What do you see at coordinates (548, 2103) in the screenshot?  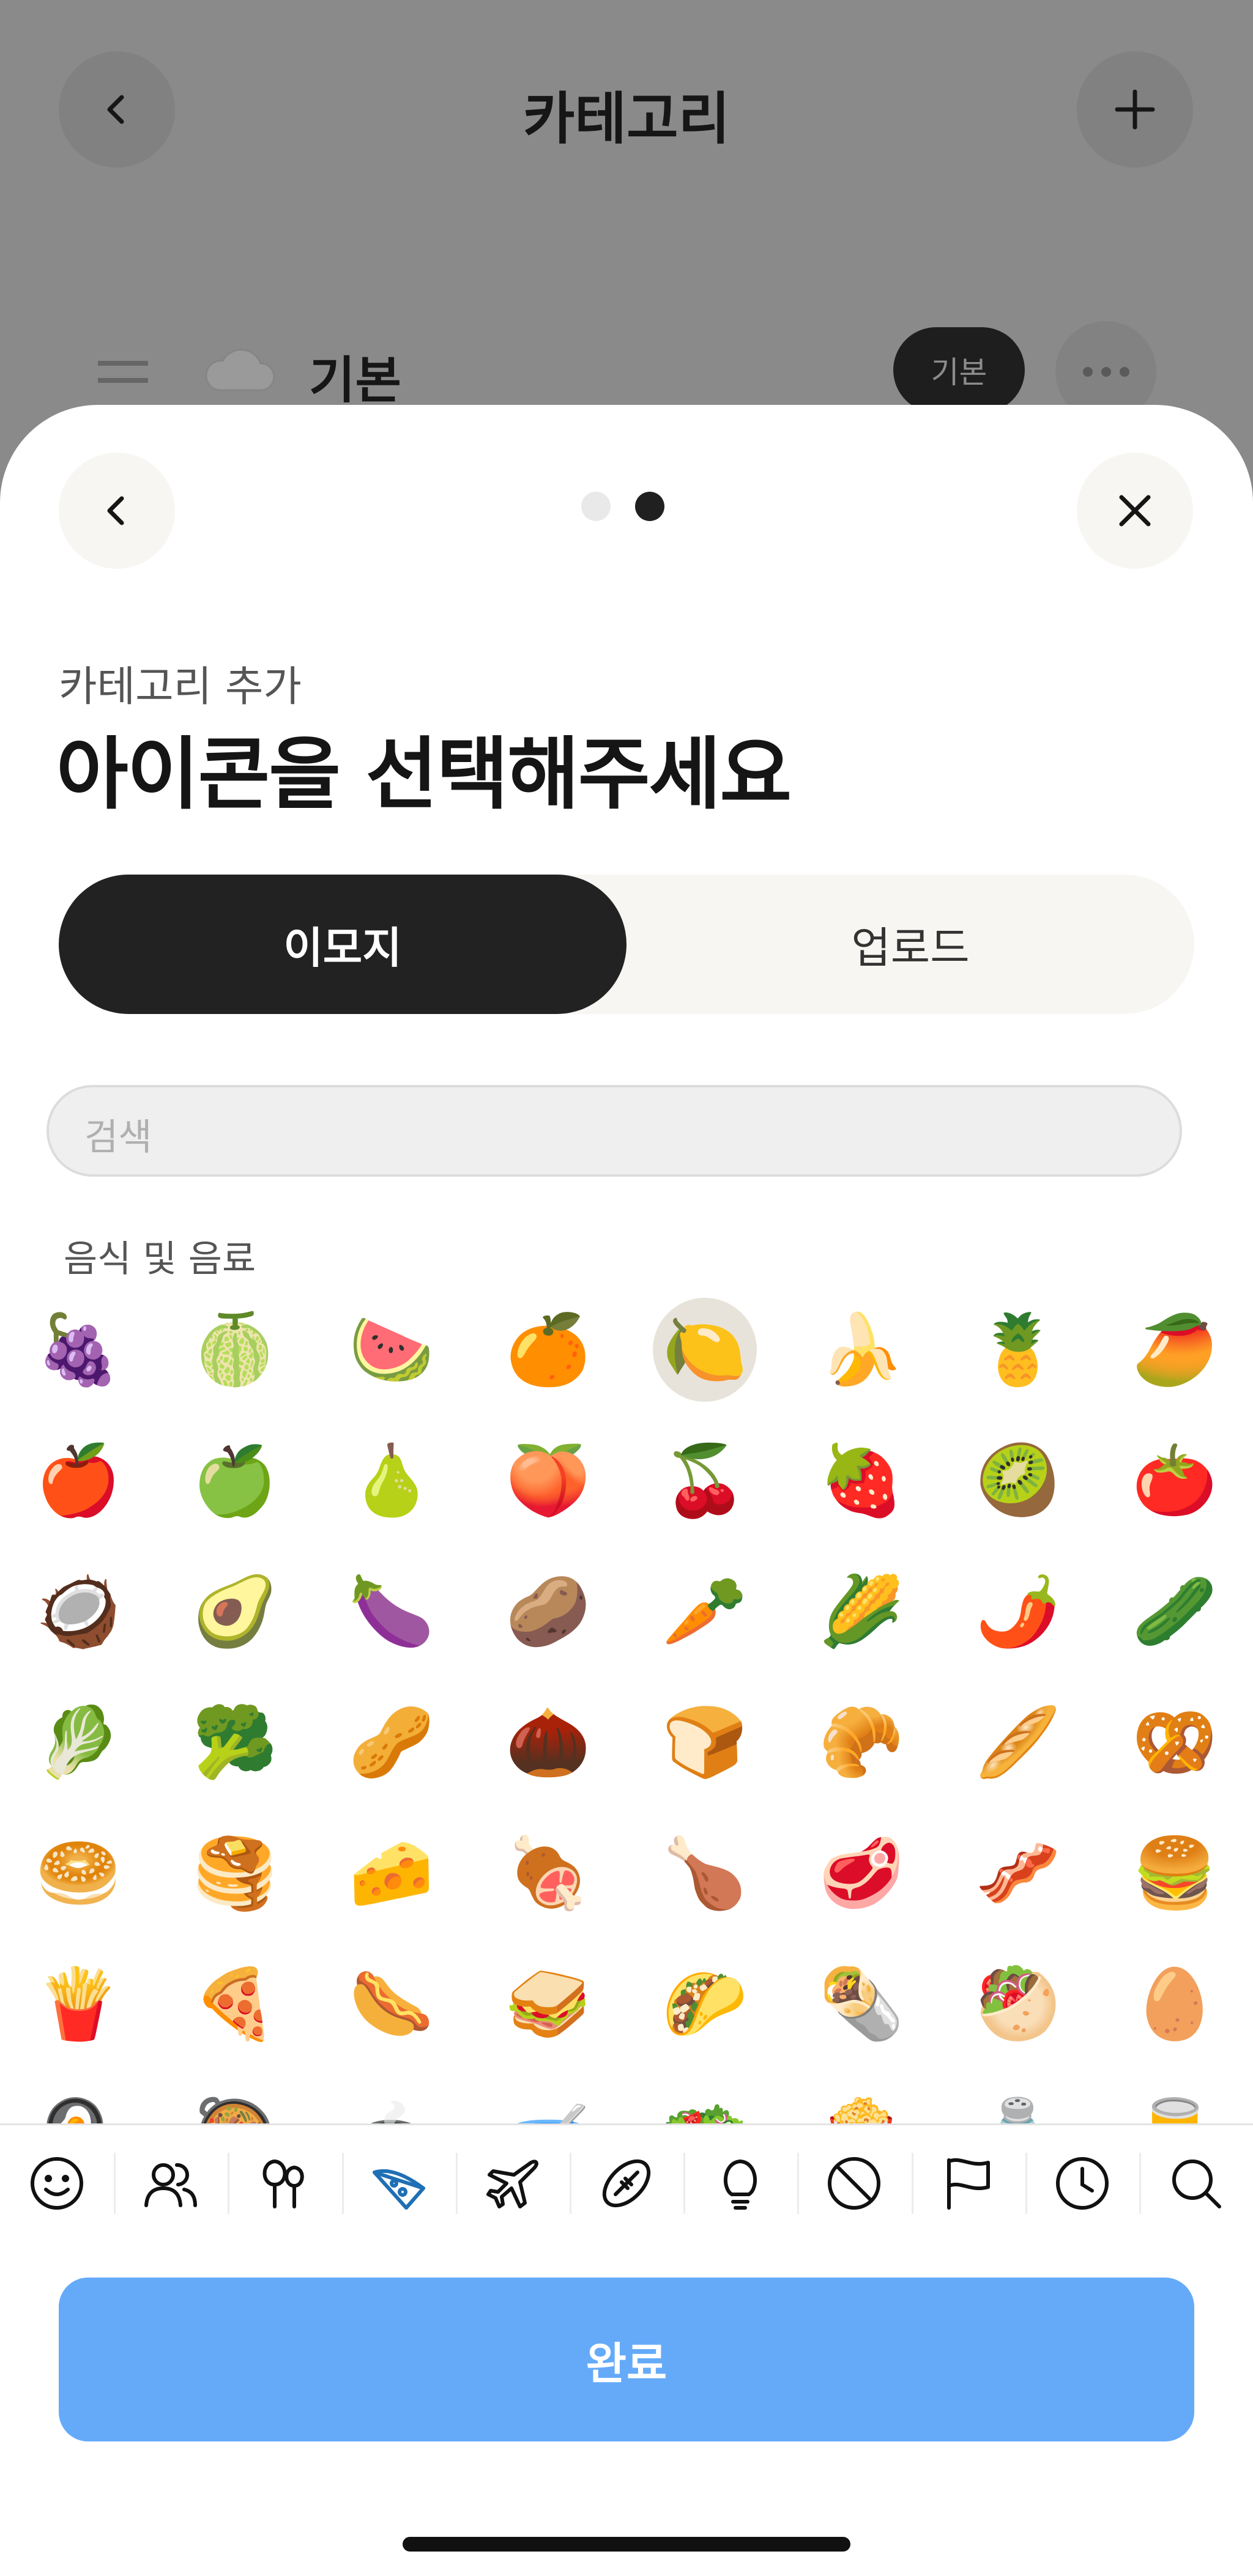 I see `emoji-cell: 🥣` at bounding box center [548, 2103].